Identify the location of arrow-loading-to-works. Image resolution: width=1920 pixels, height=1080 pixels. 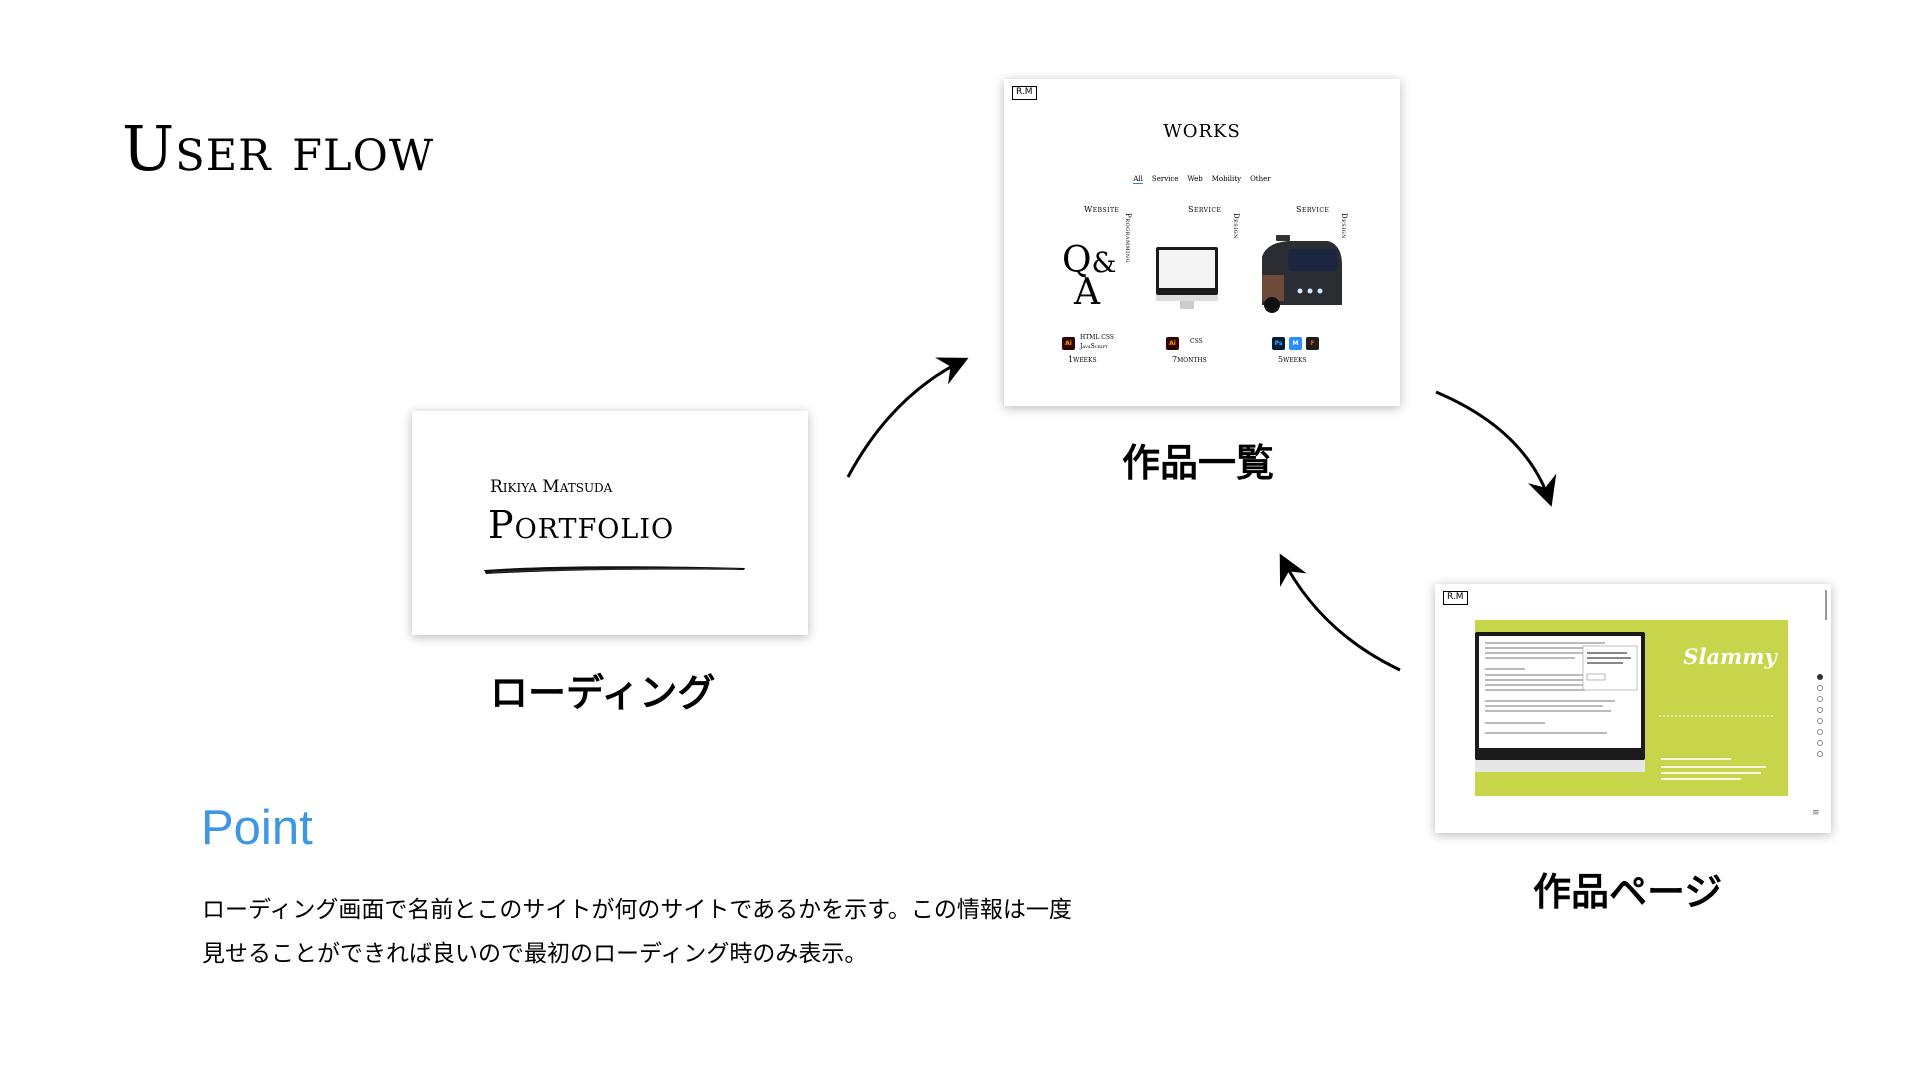
(907, 417).